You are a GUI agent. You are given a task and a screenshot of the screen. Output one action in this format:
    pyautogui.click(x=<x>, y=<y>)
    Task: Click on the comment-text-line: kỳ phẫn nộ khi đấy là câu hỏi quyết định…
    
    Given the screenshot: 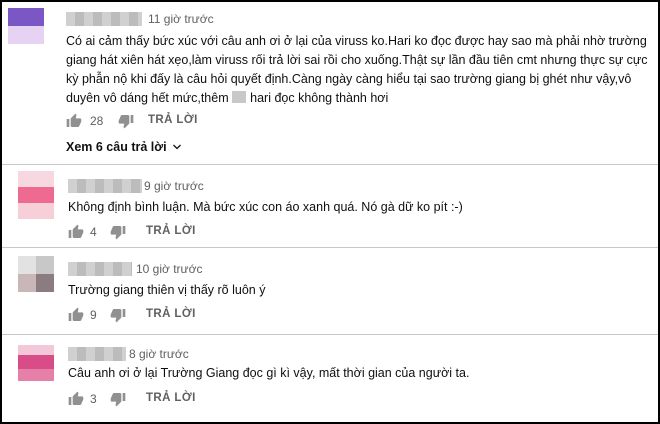 What is the action you would take?
    pyautogui.click(x=349, y=79)
    